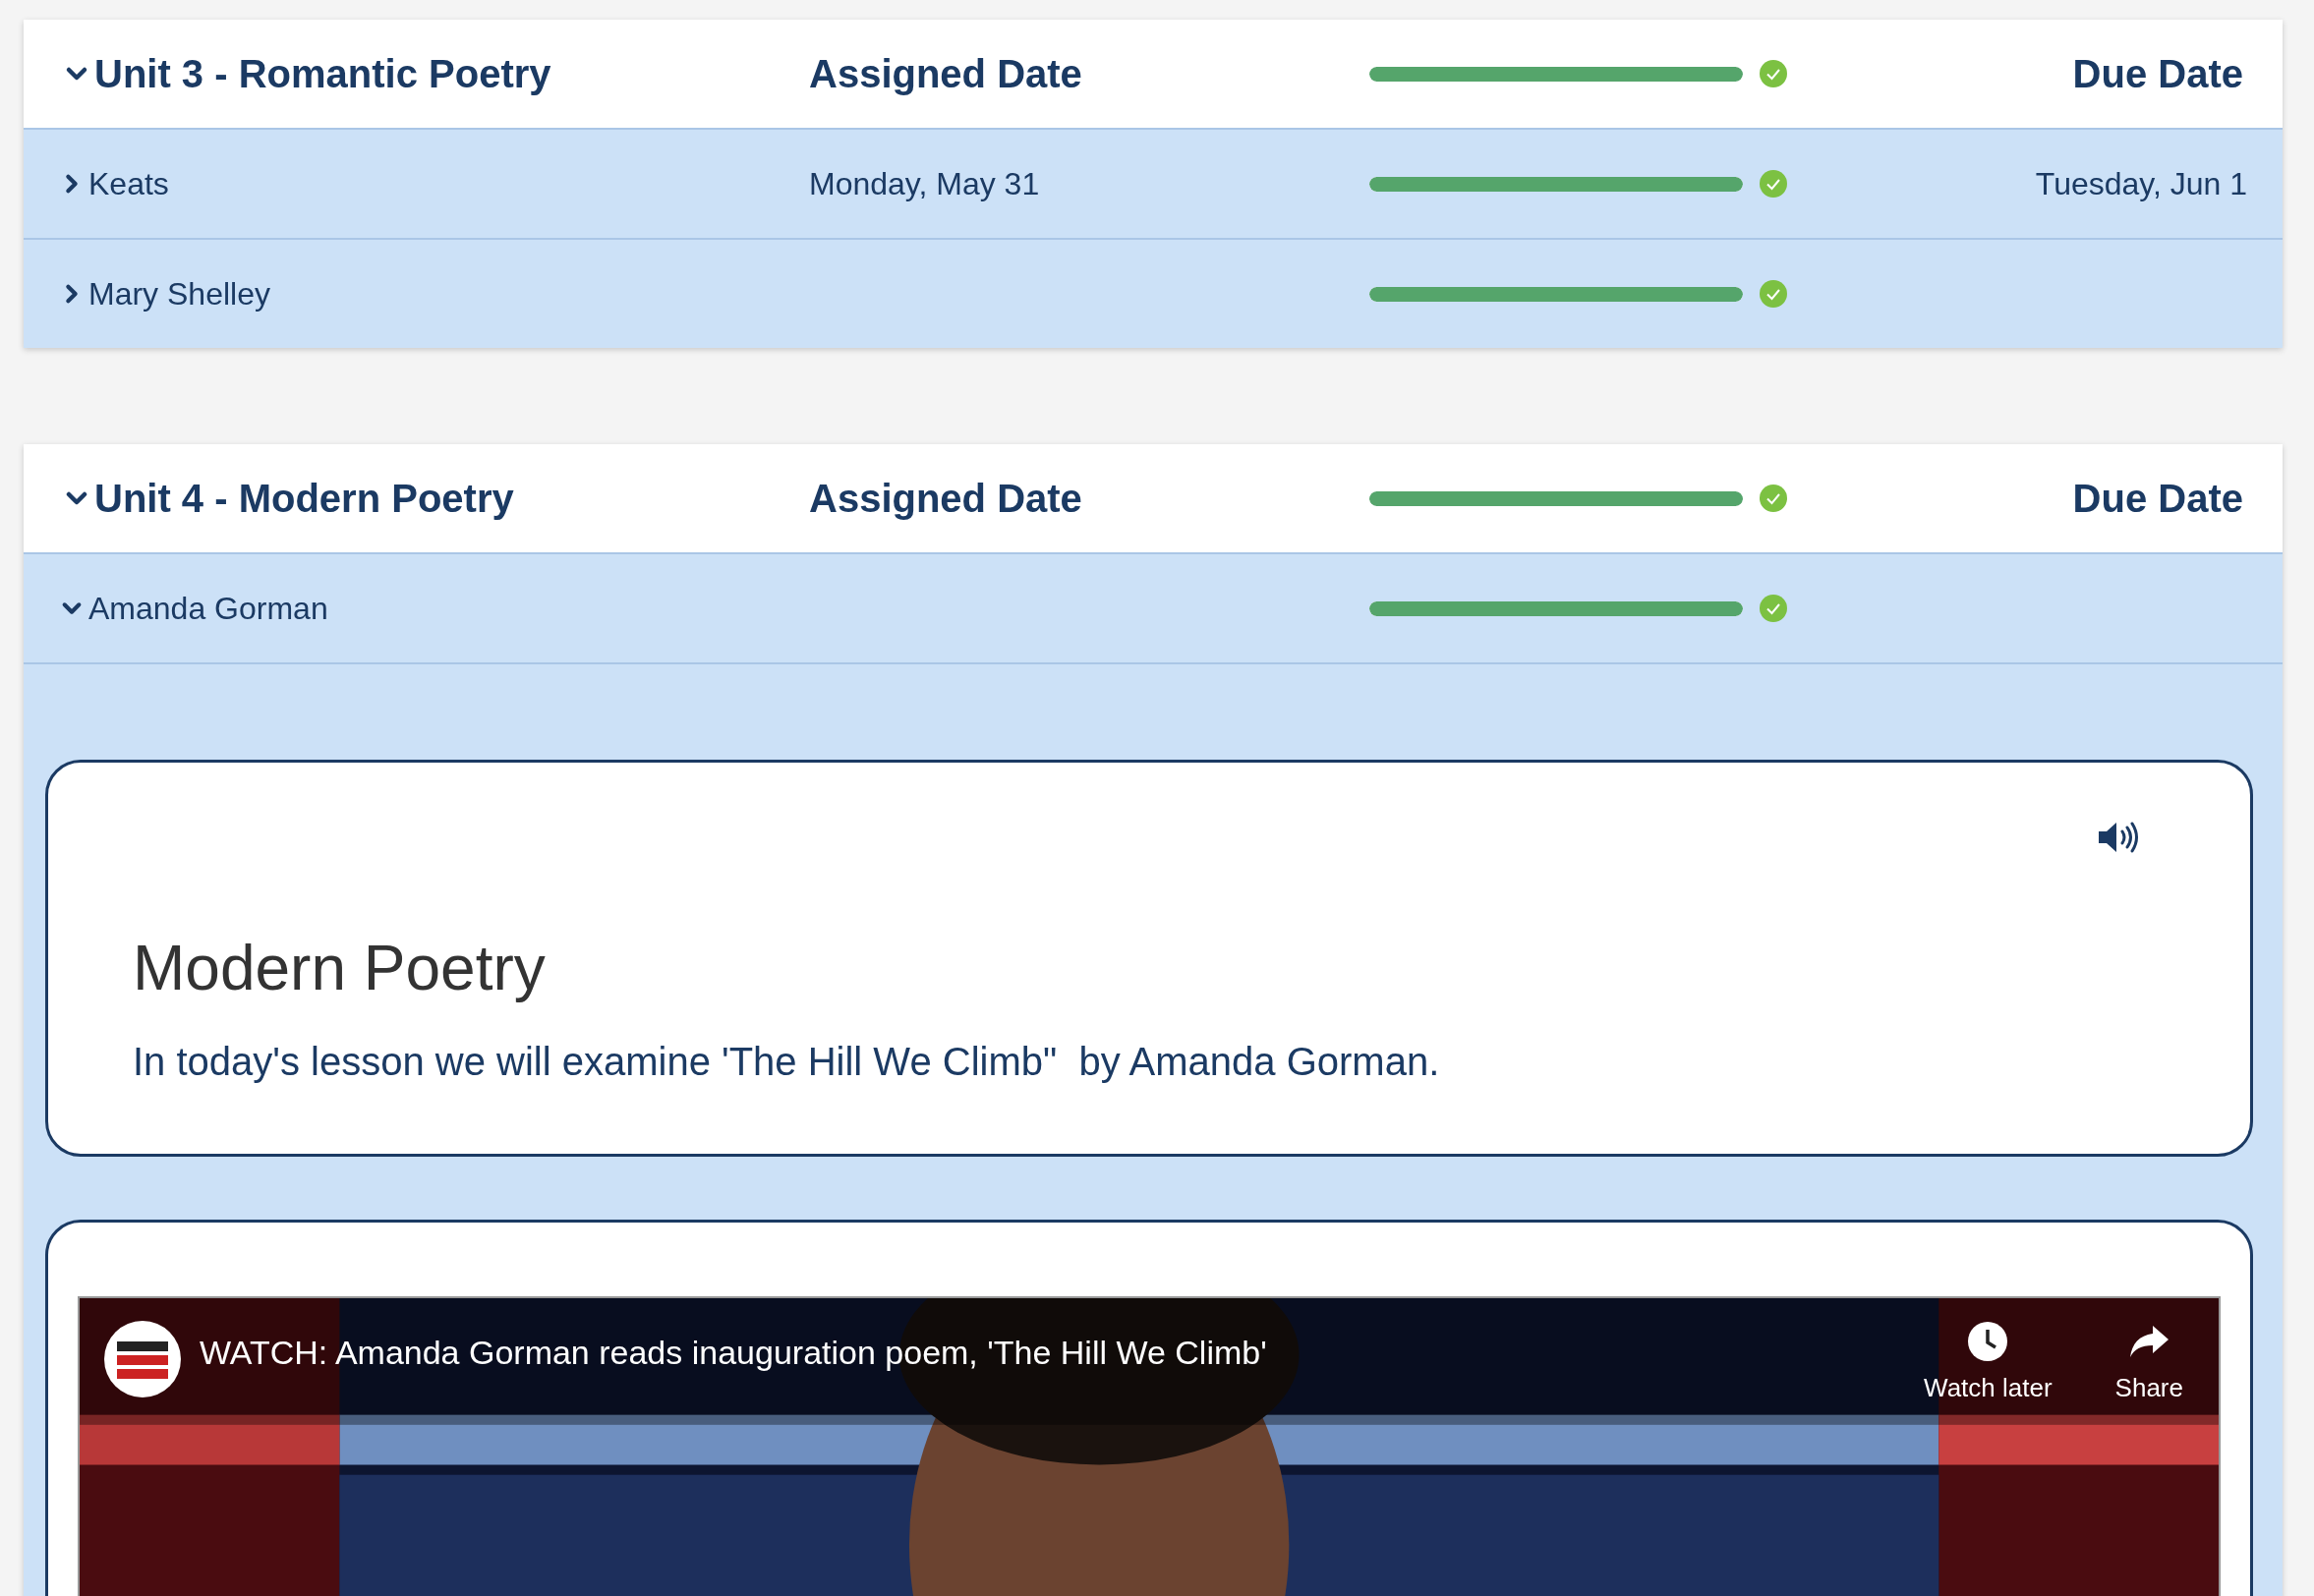 The image size is (2314, 1596). I want to click on channel-logo, so click(142, 1359).